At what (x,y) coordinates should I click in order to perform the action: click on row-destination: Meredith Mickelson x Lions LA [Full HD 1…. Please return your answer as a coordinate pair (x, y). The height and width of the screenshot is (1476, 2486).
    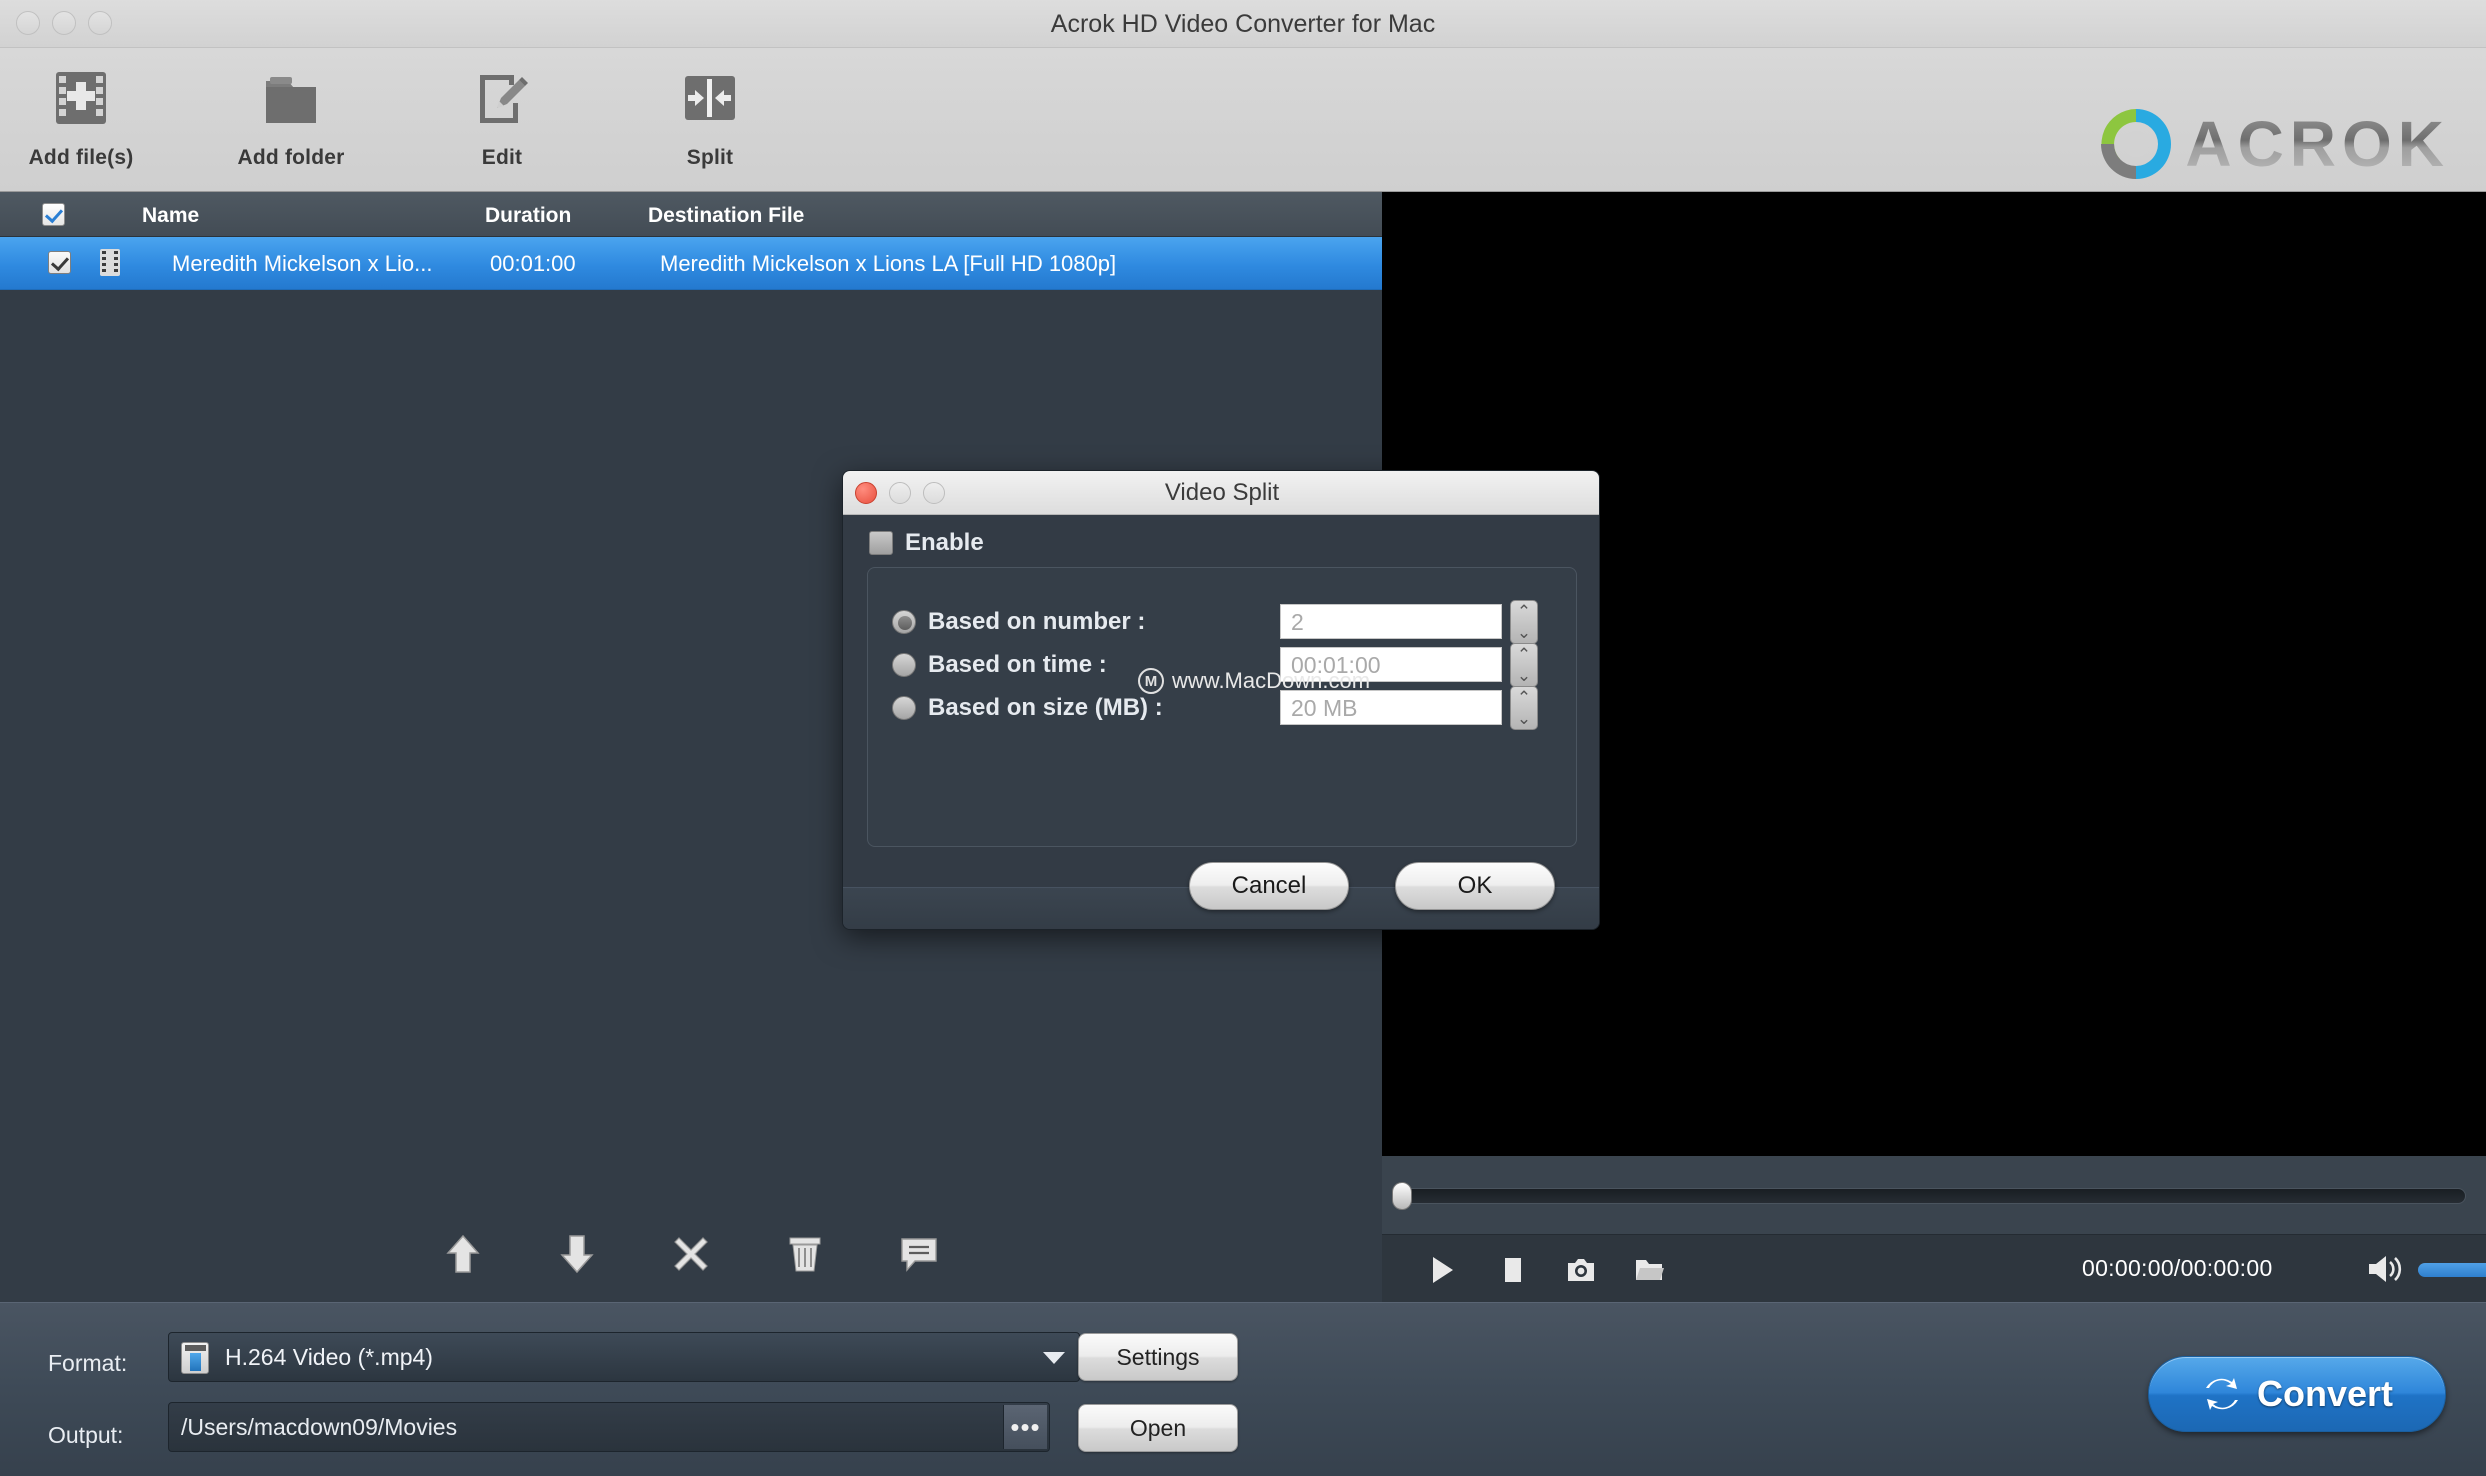
    Looking at the image, I should click on (888, 263).